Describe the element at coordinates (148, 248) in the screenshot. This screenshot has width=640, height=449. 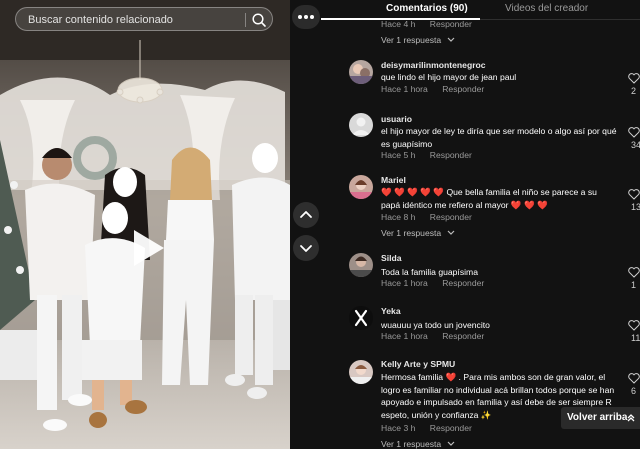
I see `play-icon` at that location.